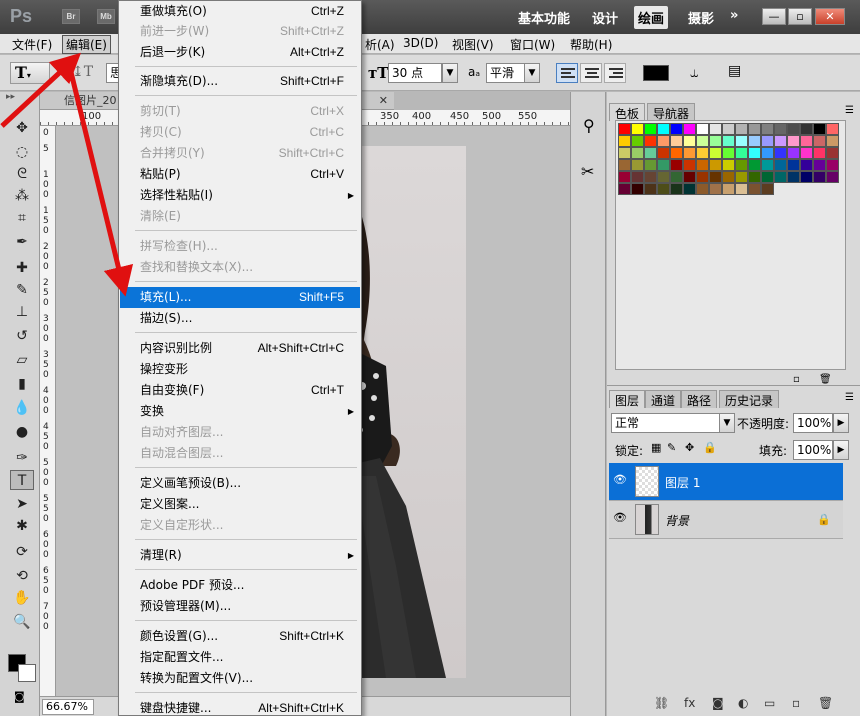  I want to click on healing-brush-tool-icon: ✚, so click(22, 268).